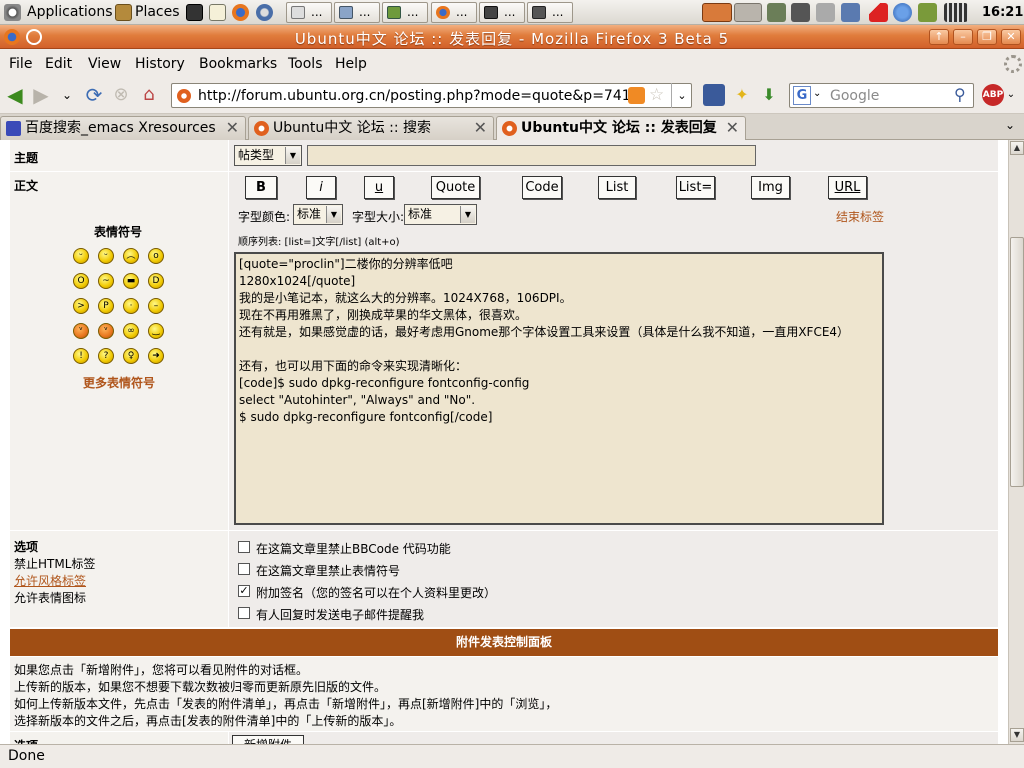 The width and height of the screenshot is (1024, 768). Describe the element at coordinates (67, 95) in the screenshot. I see `history-dropdown-icon: ⌄` at that location.